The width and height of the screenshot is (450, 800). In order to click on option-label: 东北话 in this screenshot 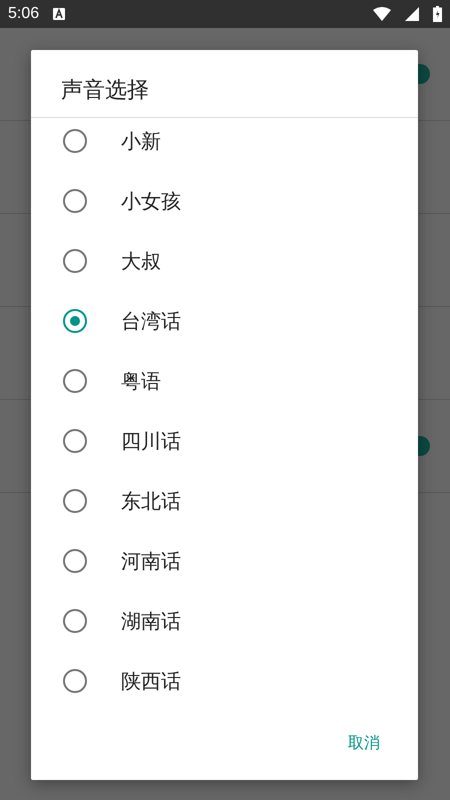, I will do `click(151, 501)`.